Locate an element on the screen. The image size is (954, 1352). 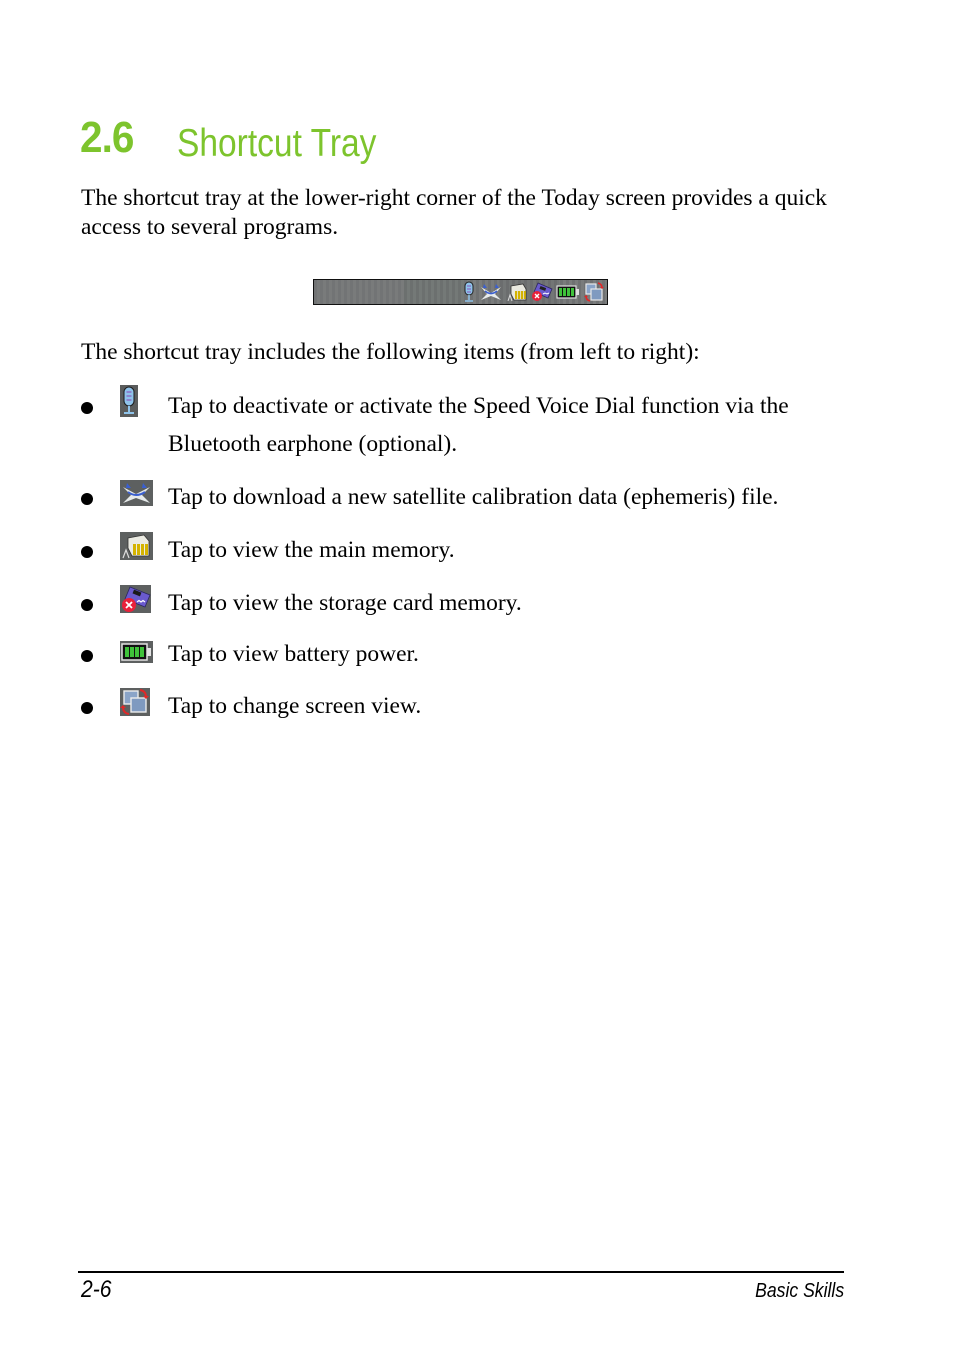
footer-section-name: Basic Skills is located at coordinates (799, 1291).